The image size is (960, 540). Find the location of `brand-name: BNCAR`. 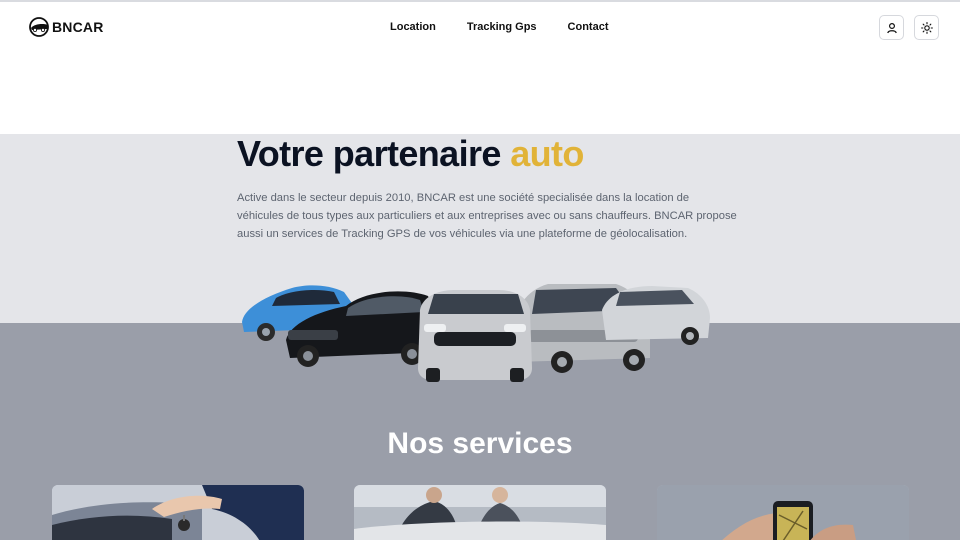

brand-name: BNCAR is located at coordinates (78, 27).